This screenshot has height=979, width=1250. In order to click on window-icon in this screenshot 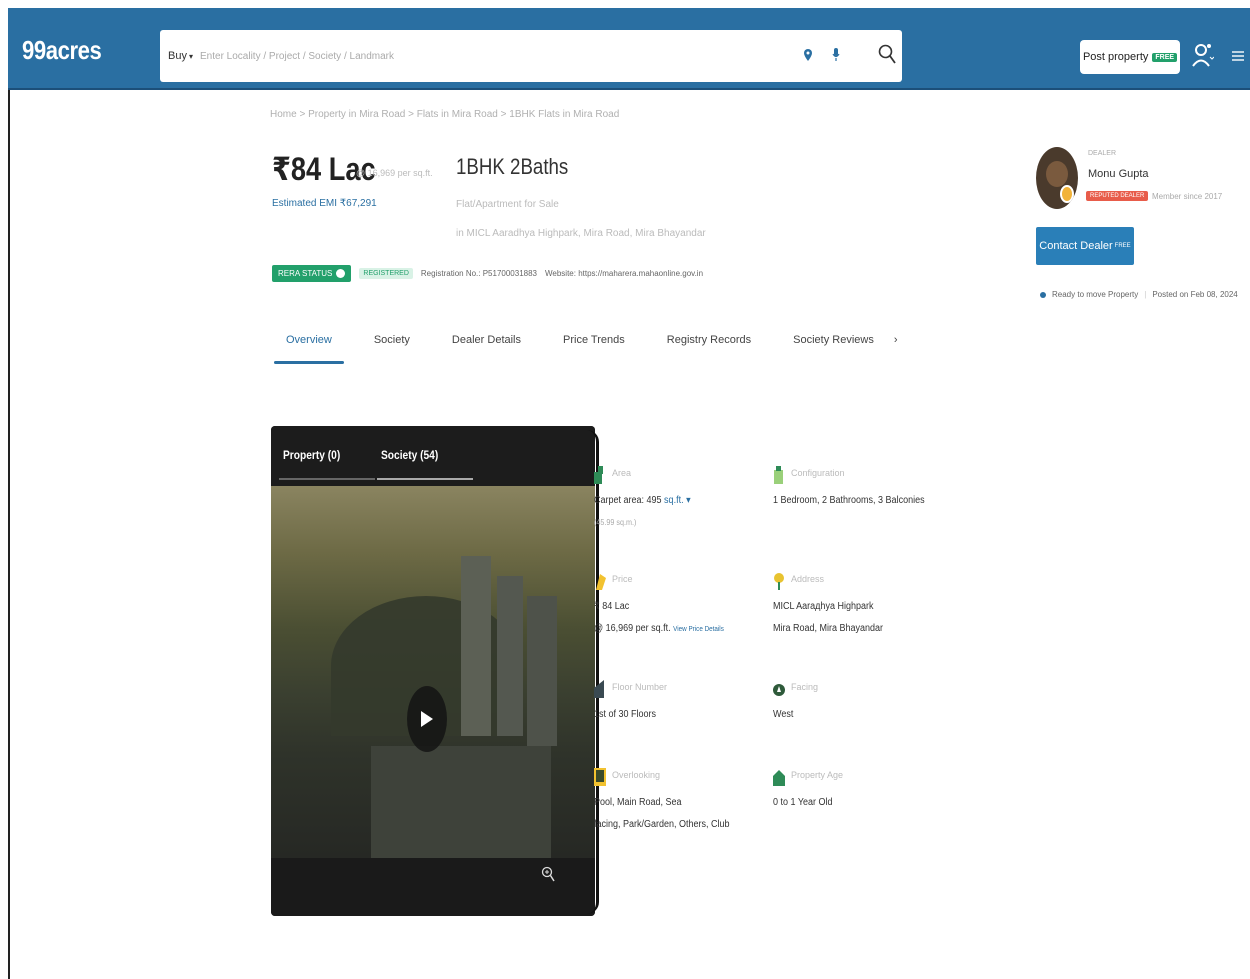, I will do `click(600, 777)`.